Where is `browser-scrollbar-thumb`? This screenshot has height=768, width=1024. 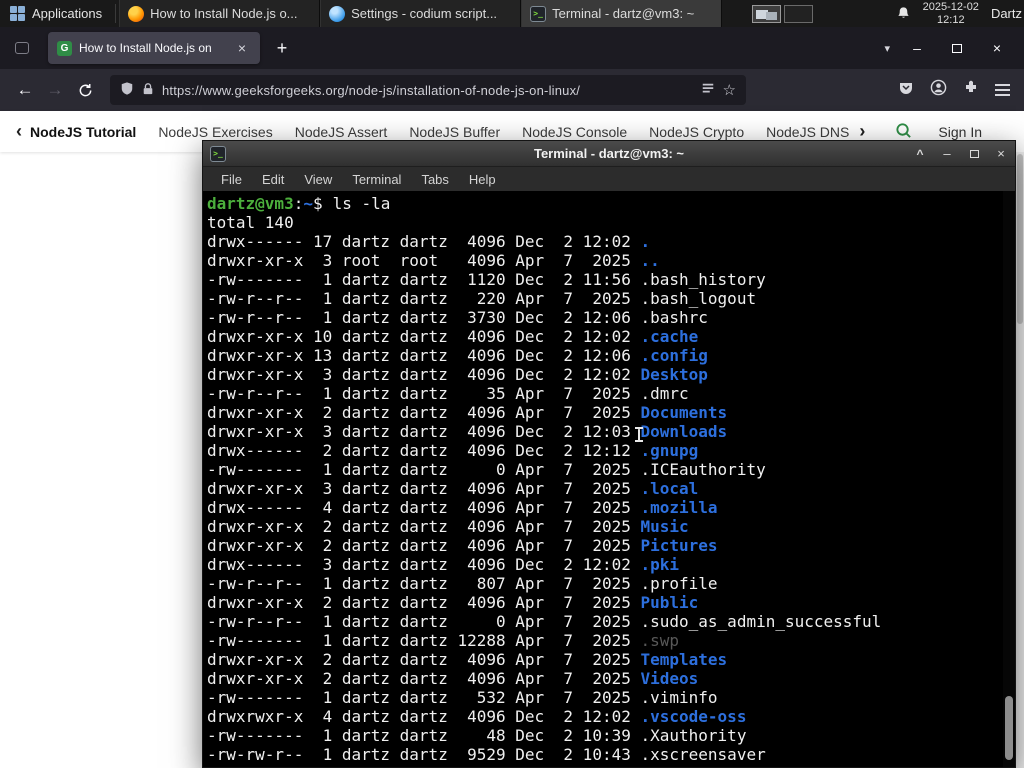
browser-scrollbar-thumb is located at coordinates (1020, 239).